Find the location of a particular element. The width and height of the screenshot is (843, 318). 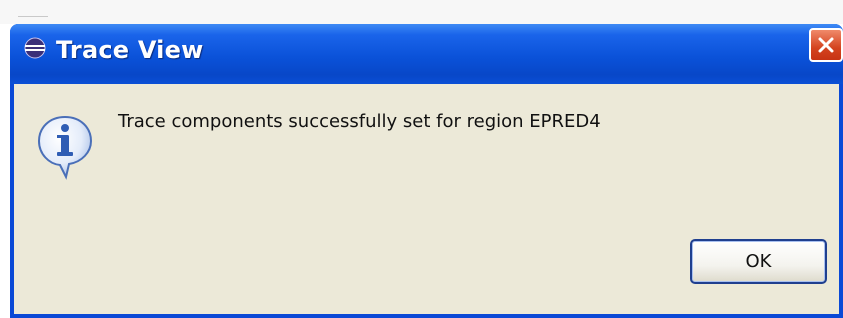

ok-button: OK is located at coordinates (758, 261).